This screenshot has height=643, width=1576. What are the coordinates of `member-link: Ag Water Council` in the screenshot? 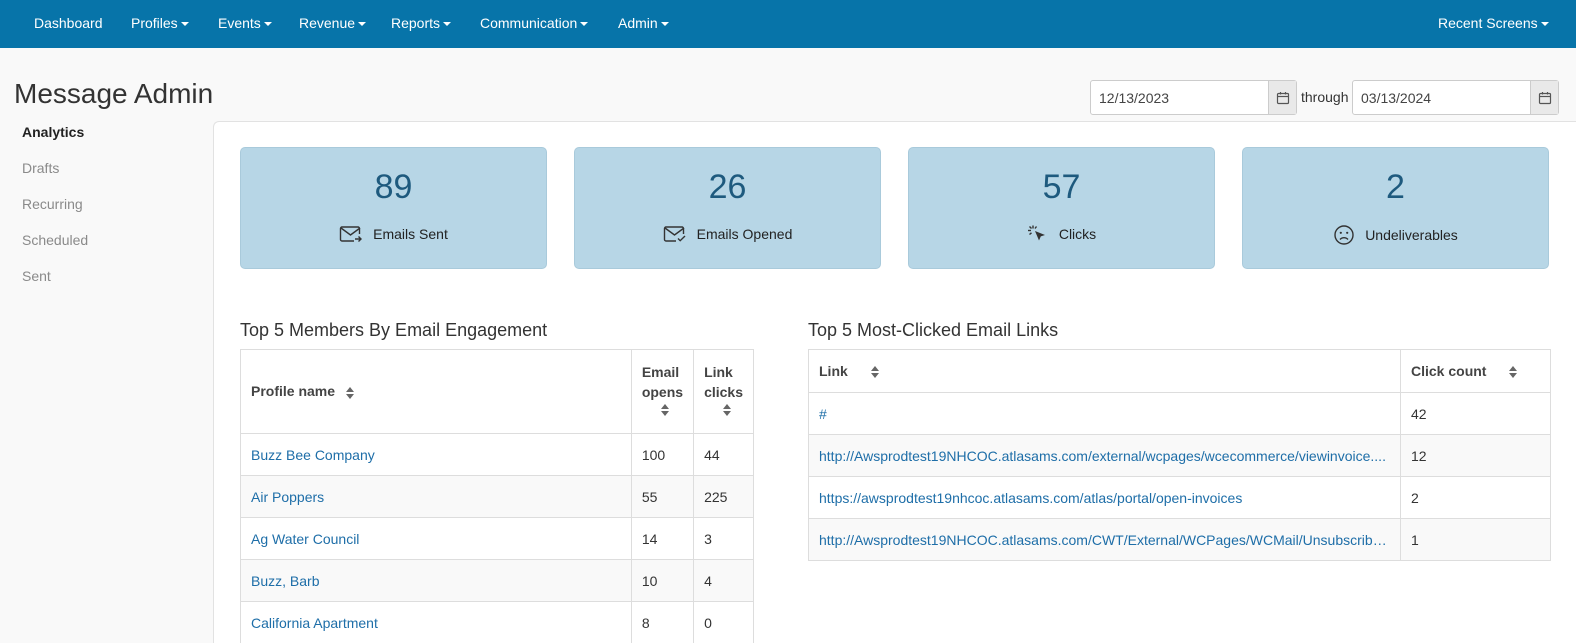 It's located at (305, 539).